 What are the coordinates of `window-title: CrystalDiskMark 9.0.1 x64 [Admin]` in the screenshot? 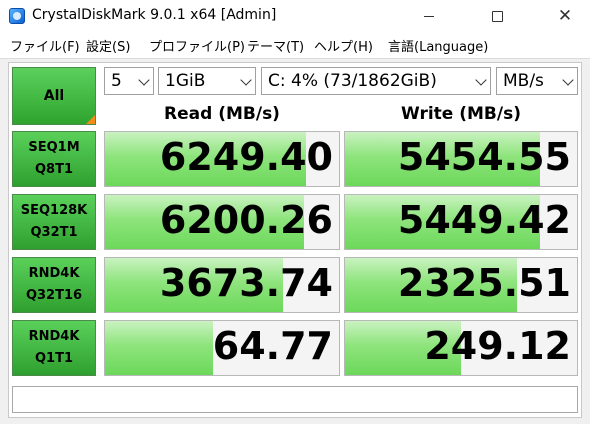 It's located at (154, 15).